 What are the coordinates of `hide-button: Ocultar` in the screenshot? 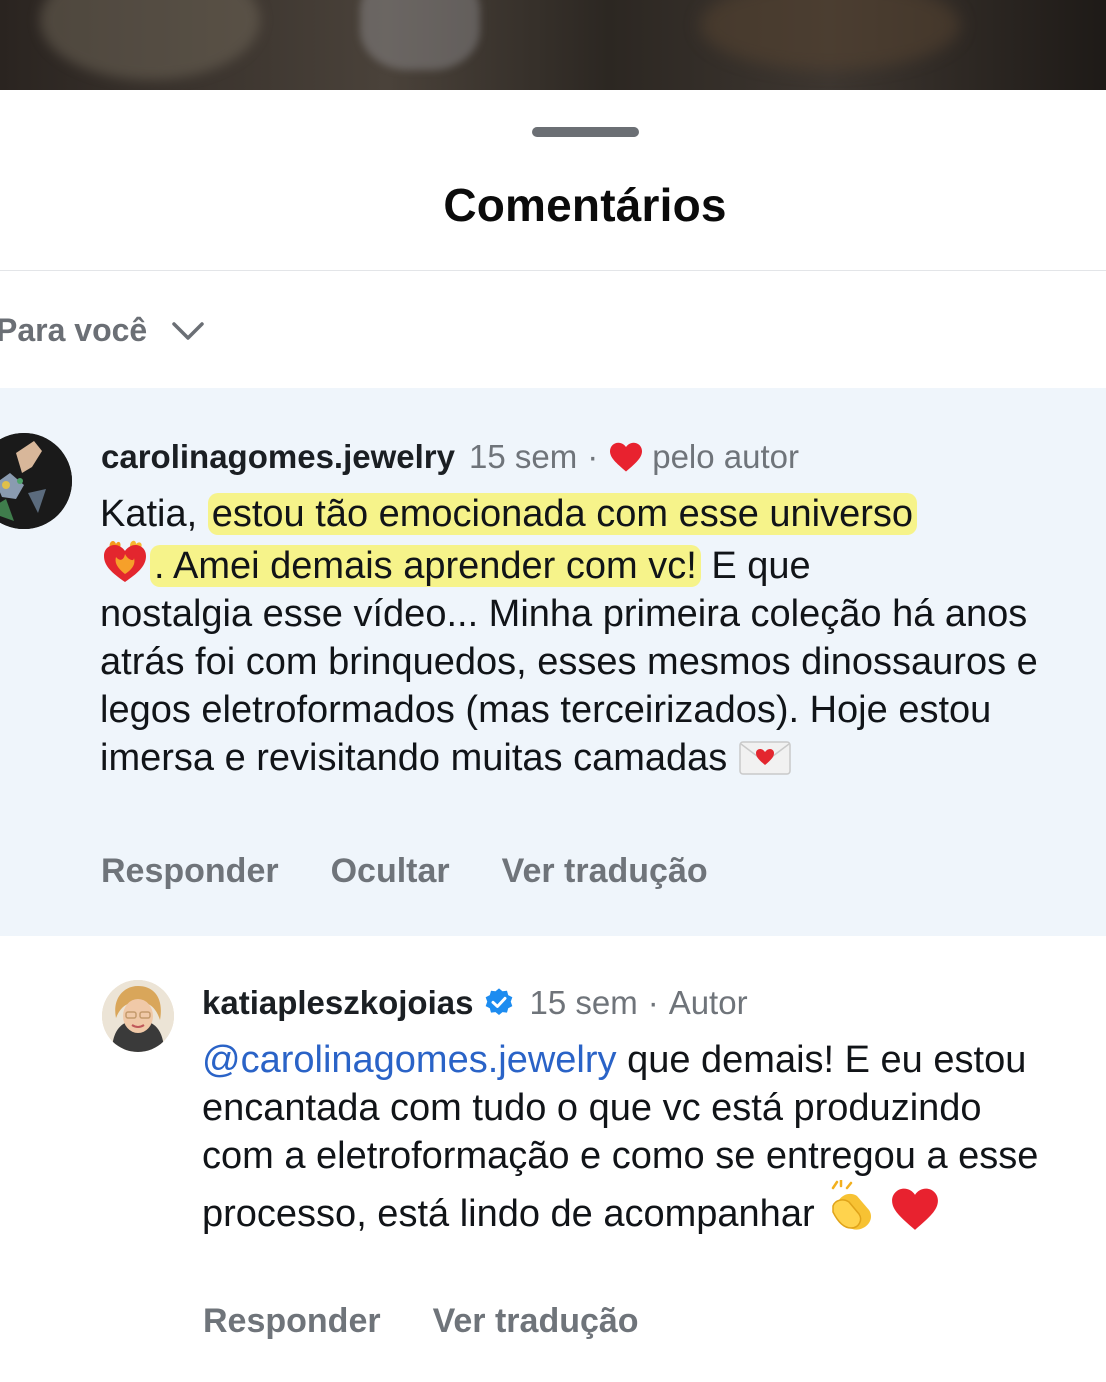 It's located at (390, 871).